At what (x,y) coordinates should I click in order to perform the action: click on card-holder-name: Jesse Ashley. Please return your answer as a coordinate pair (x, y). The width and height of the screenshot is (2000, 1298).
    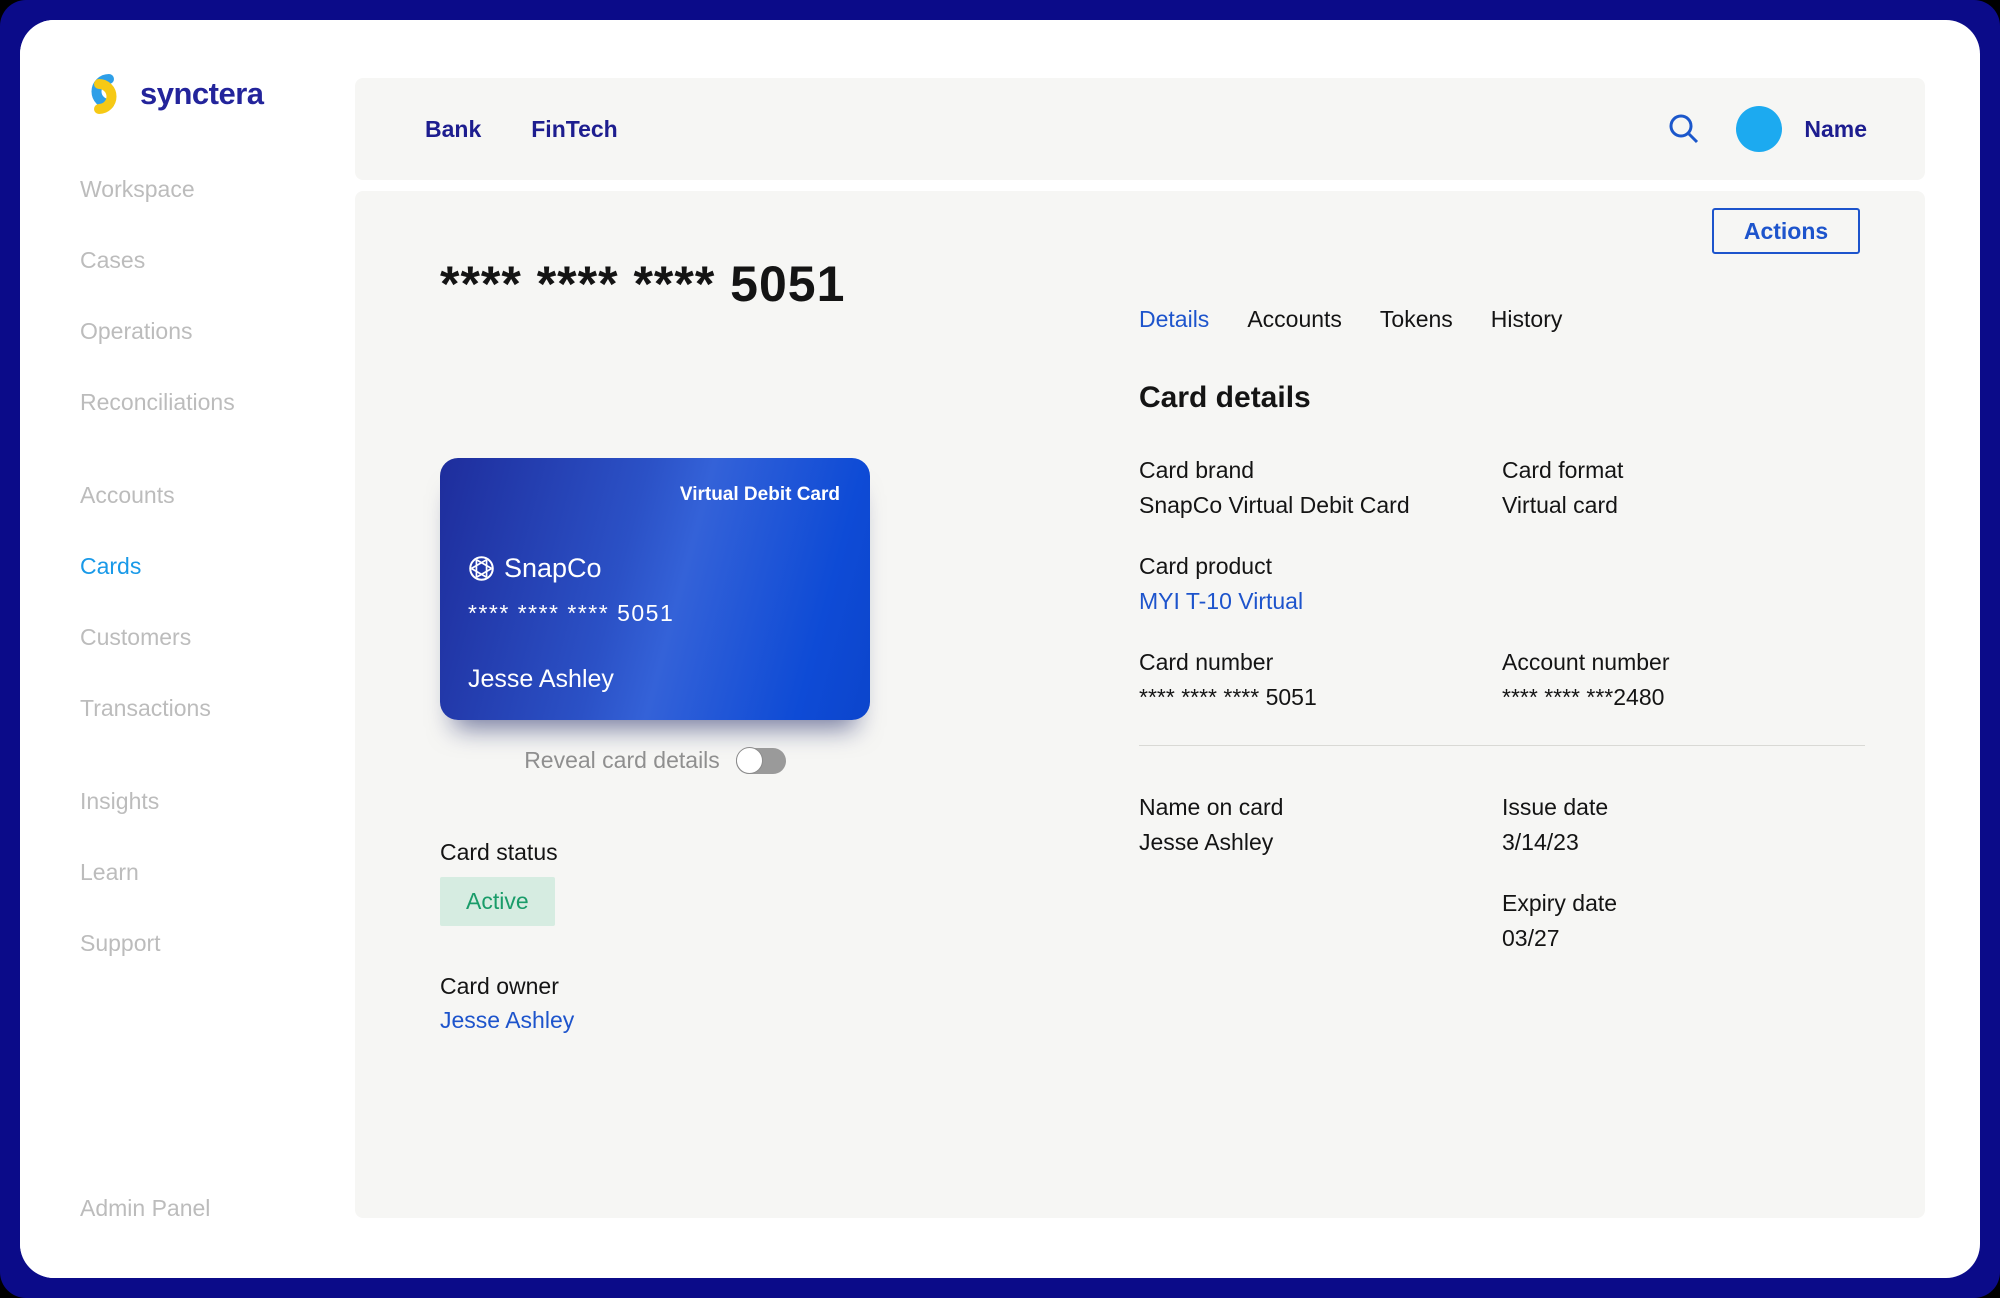
    Looking at the image, I should click on (541, 679).